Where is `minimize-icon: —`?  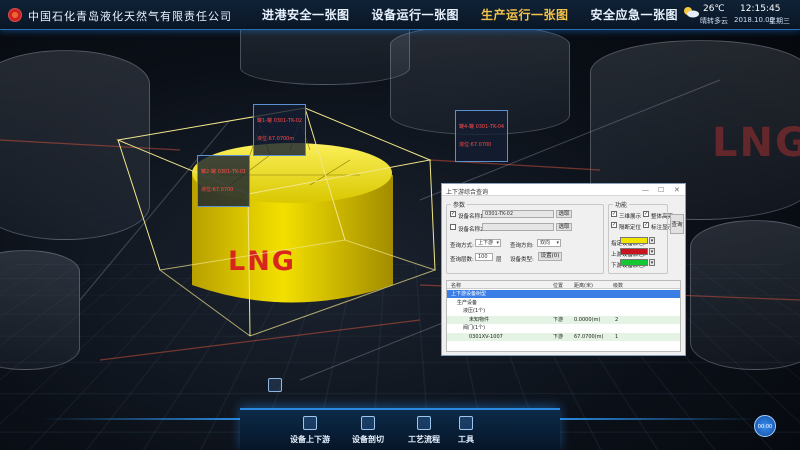
minimize-icon: — is located at coordinates (645, 190).